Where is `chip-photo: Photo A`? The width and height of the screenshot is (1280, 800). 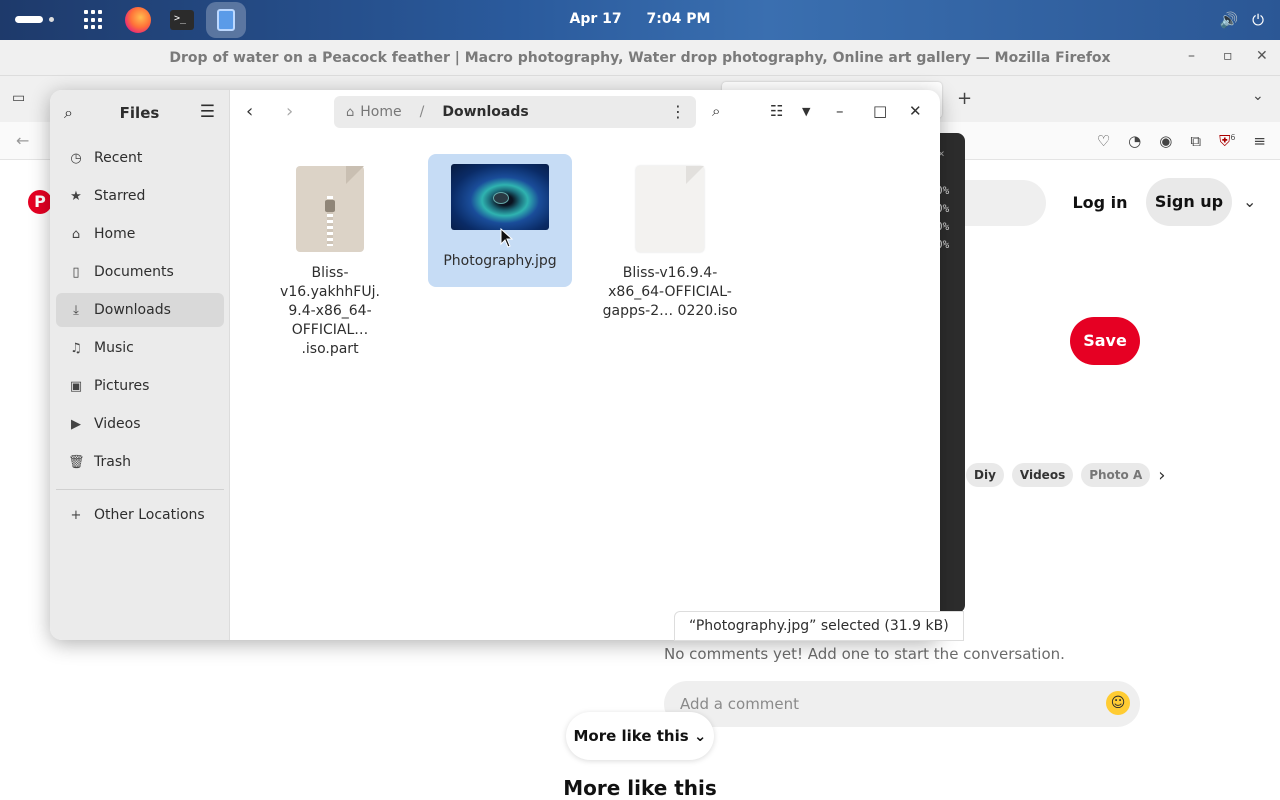
chip-photo: Photo A is located at coordinates (1116, 475).